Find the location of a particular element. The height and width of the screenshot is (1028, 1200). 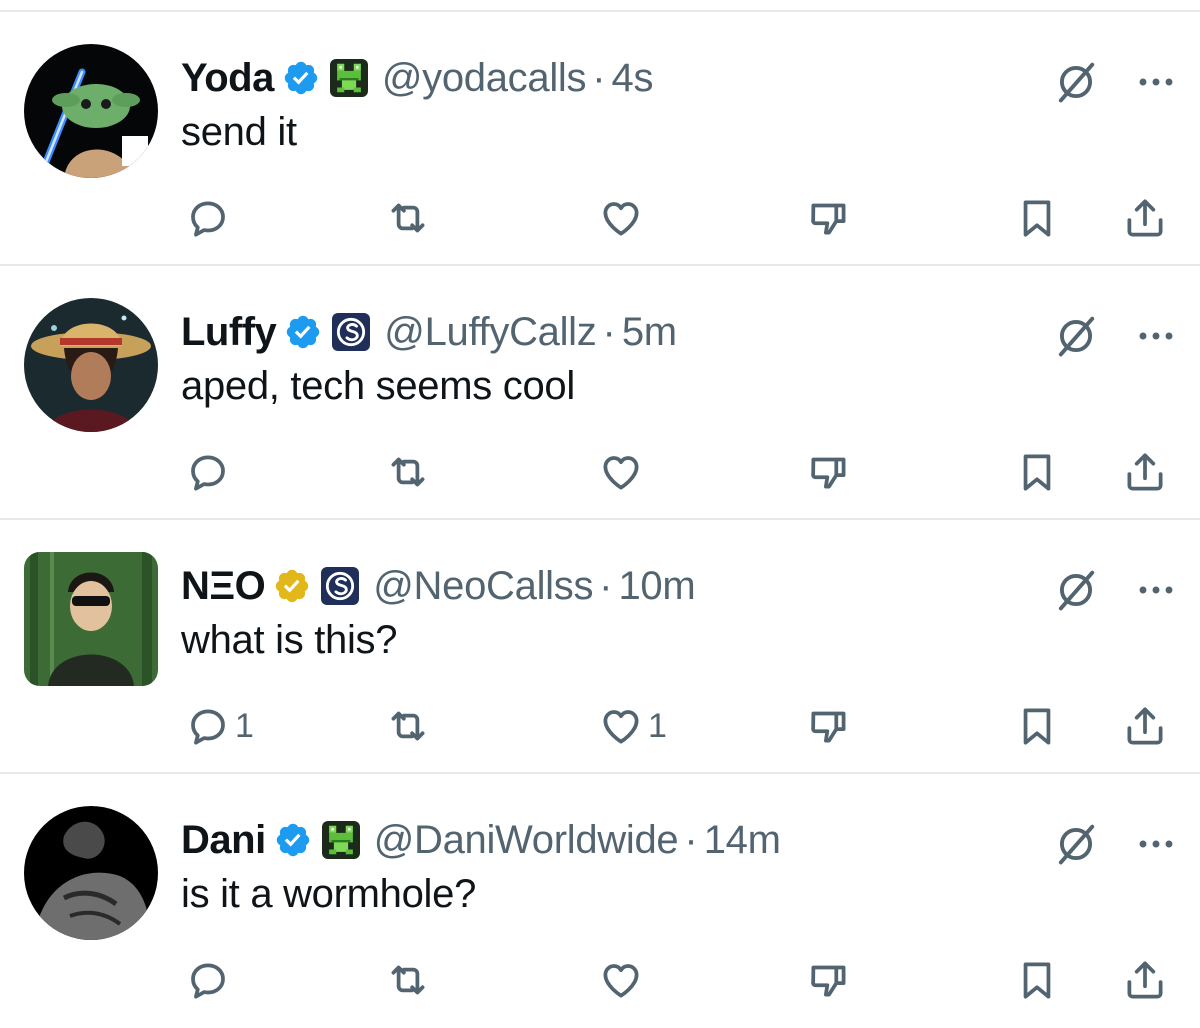

tweet-header: Yoda @yodacalls · 4s is located at coordinates (417, 78).